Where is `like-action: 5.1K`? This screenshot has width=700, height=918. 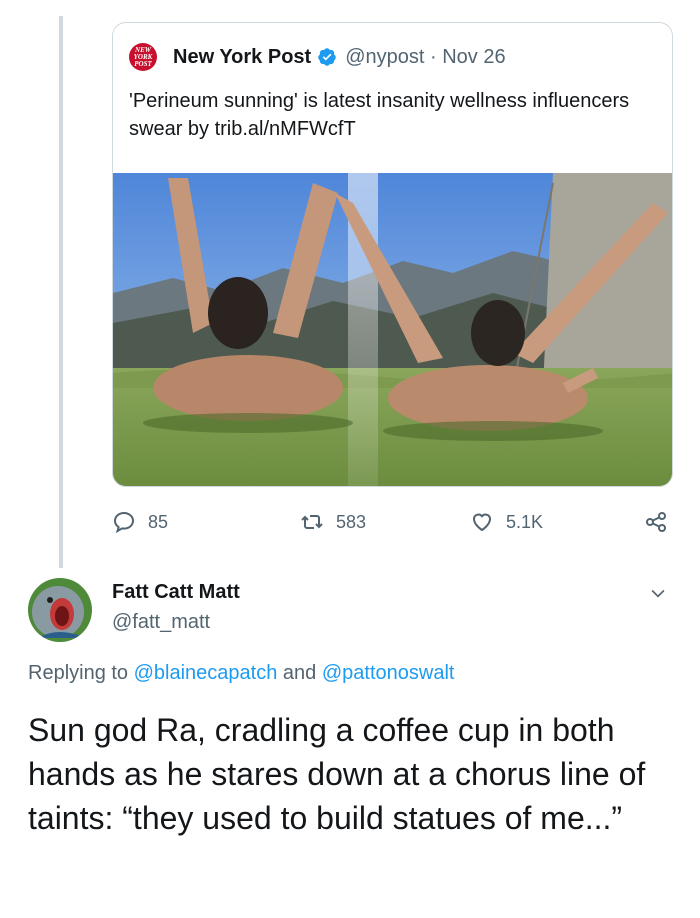
like-action: 5.1K is located at coordinates (506, 522).